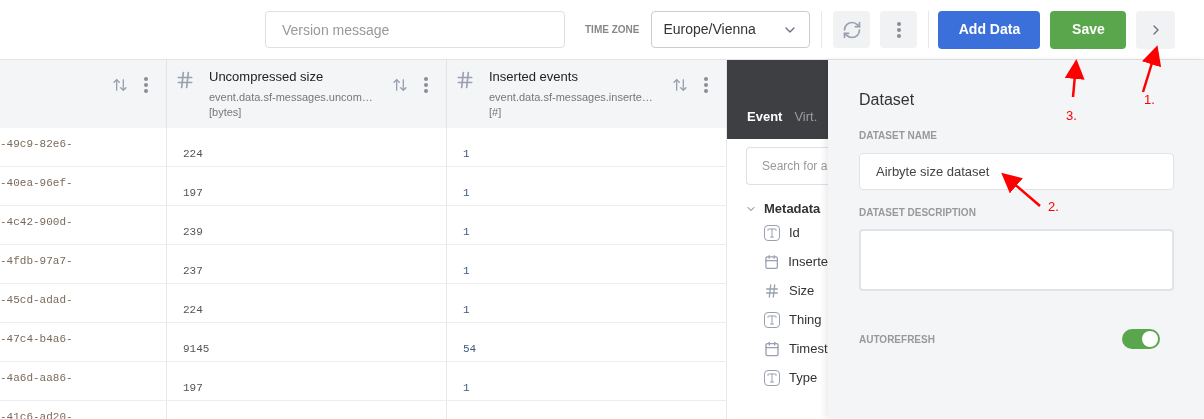 This screenshot has width=1204, height=419. Describe the element at coordinates (917, 213) in the screenshot. I see `field-label: DATASET DESCRIPTION` at that location.